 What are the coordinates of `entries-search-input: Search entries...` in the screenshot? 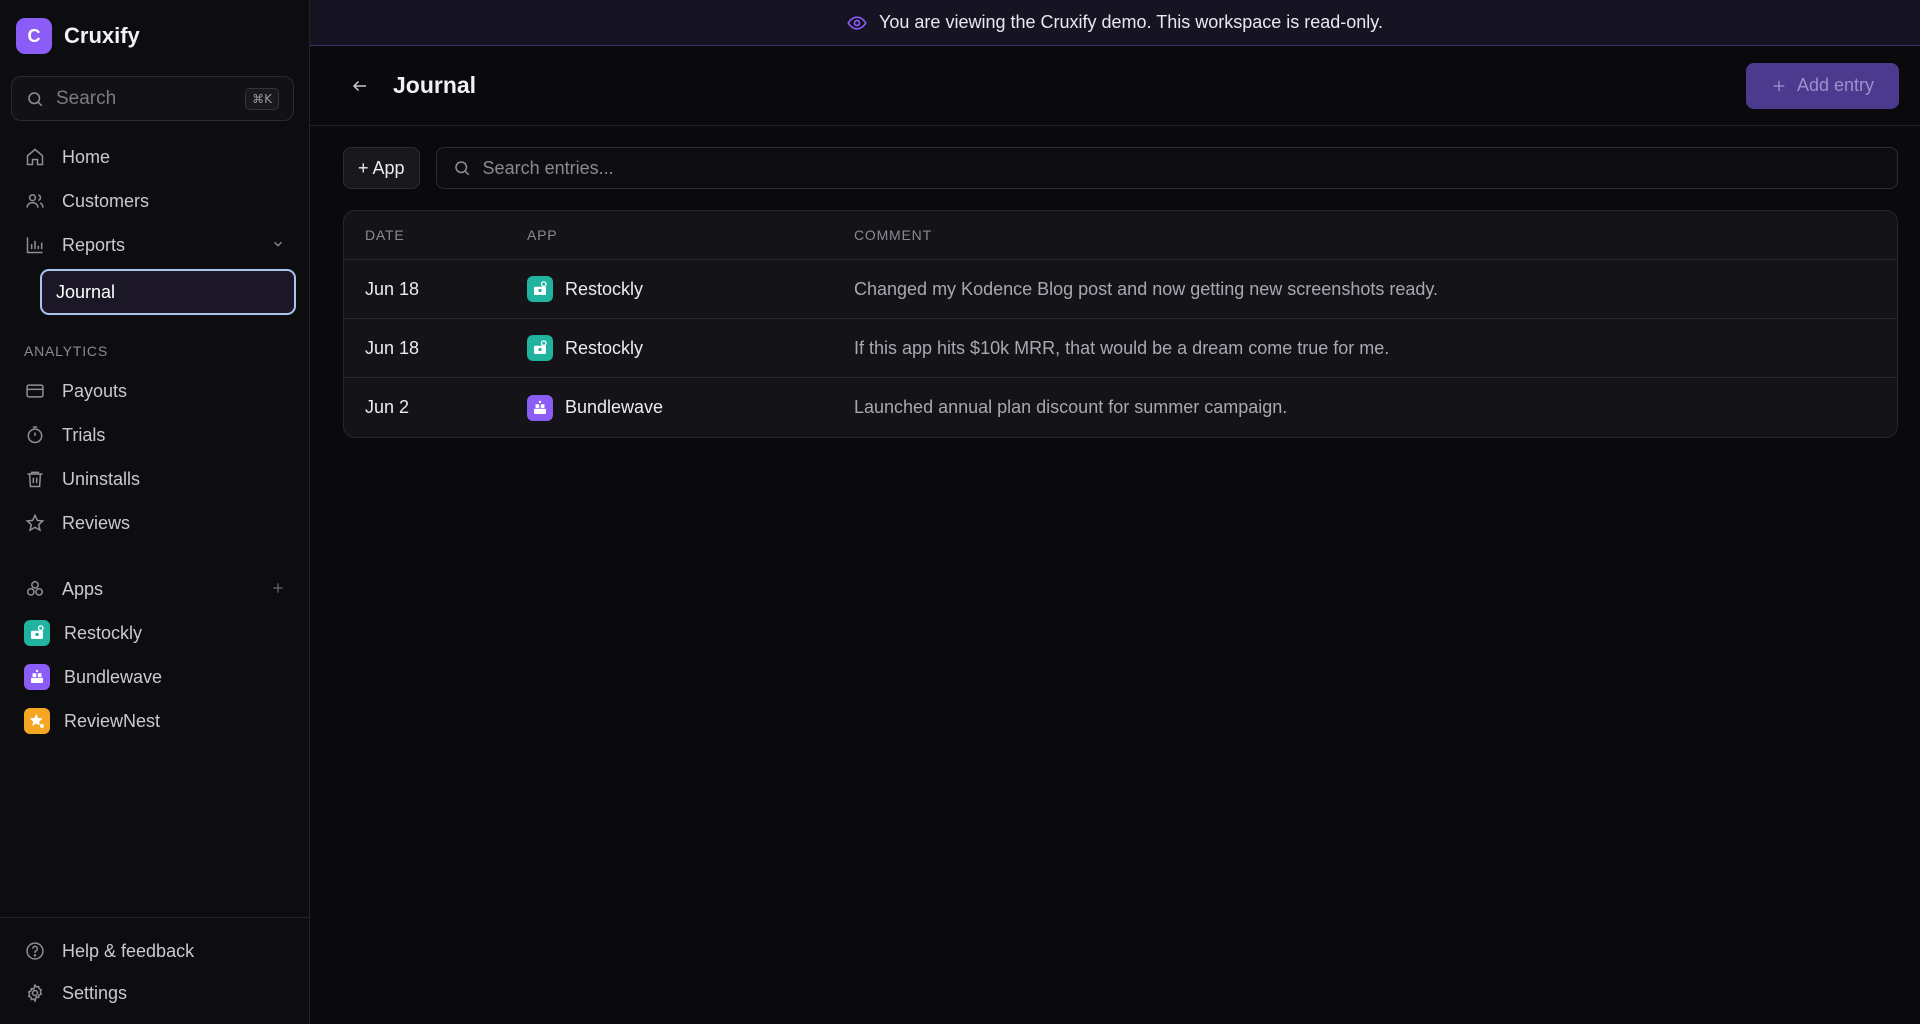 It's located at (1166, 168).